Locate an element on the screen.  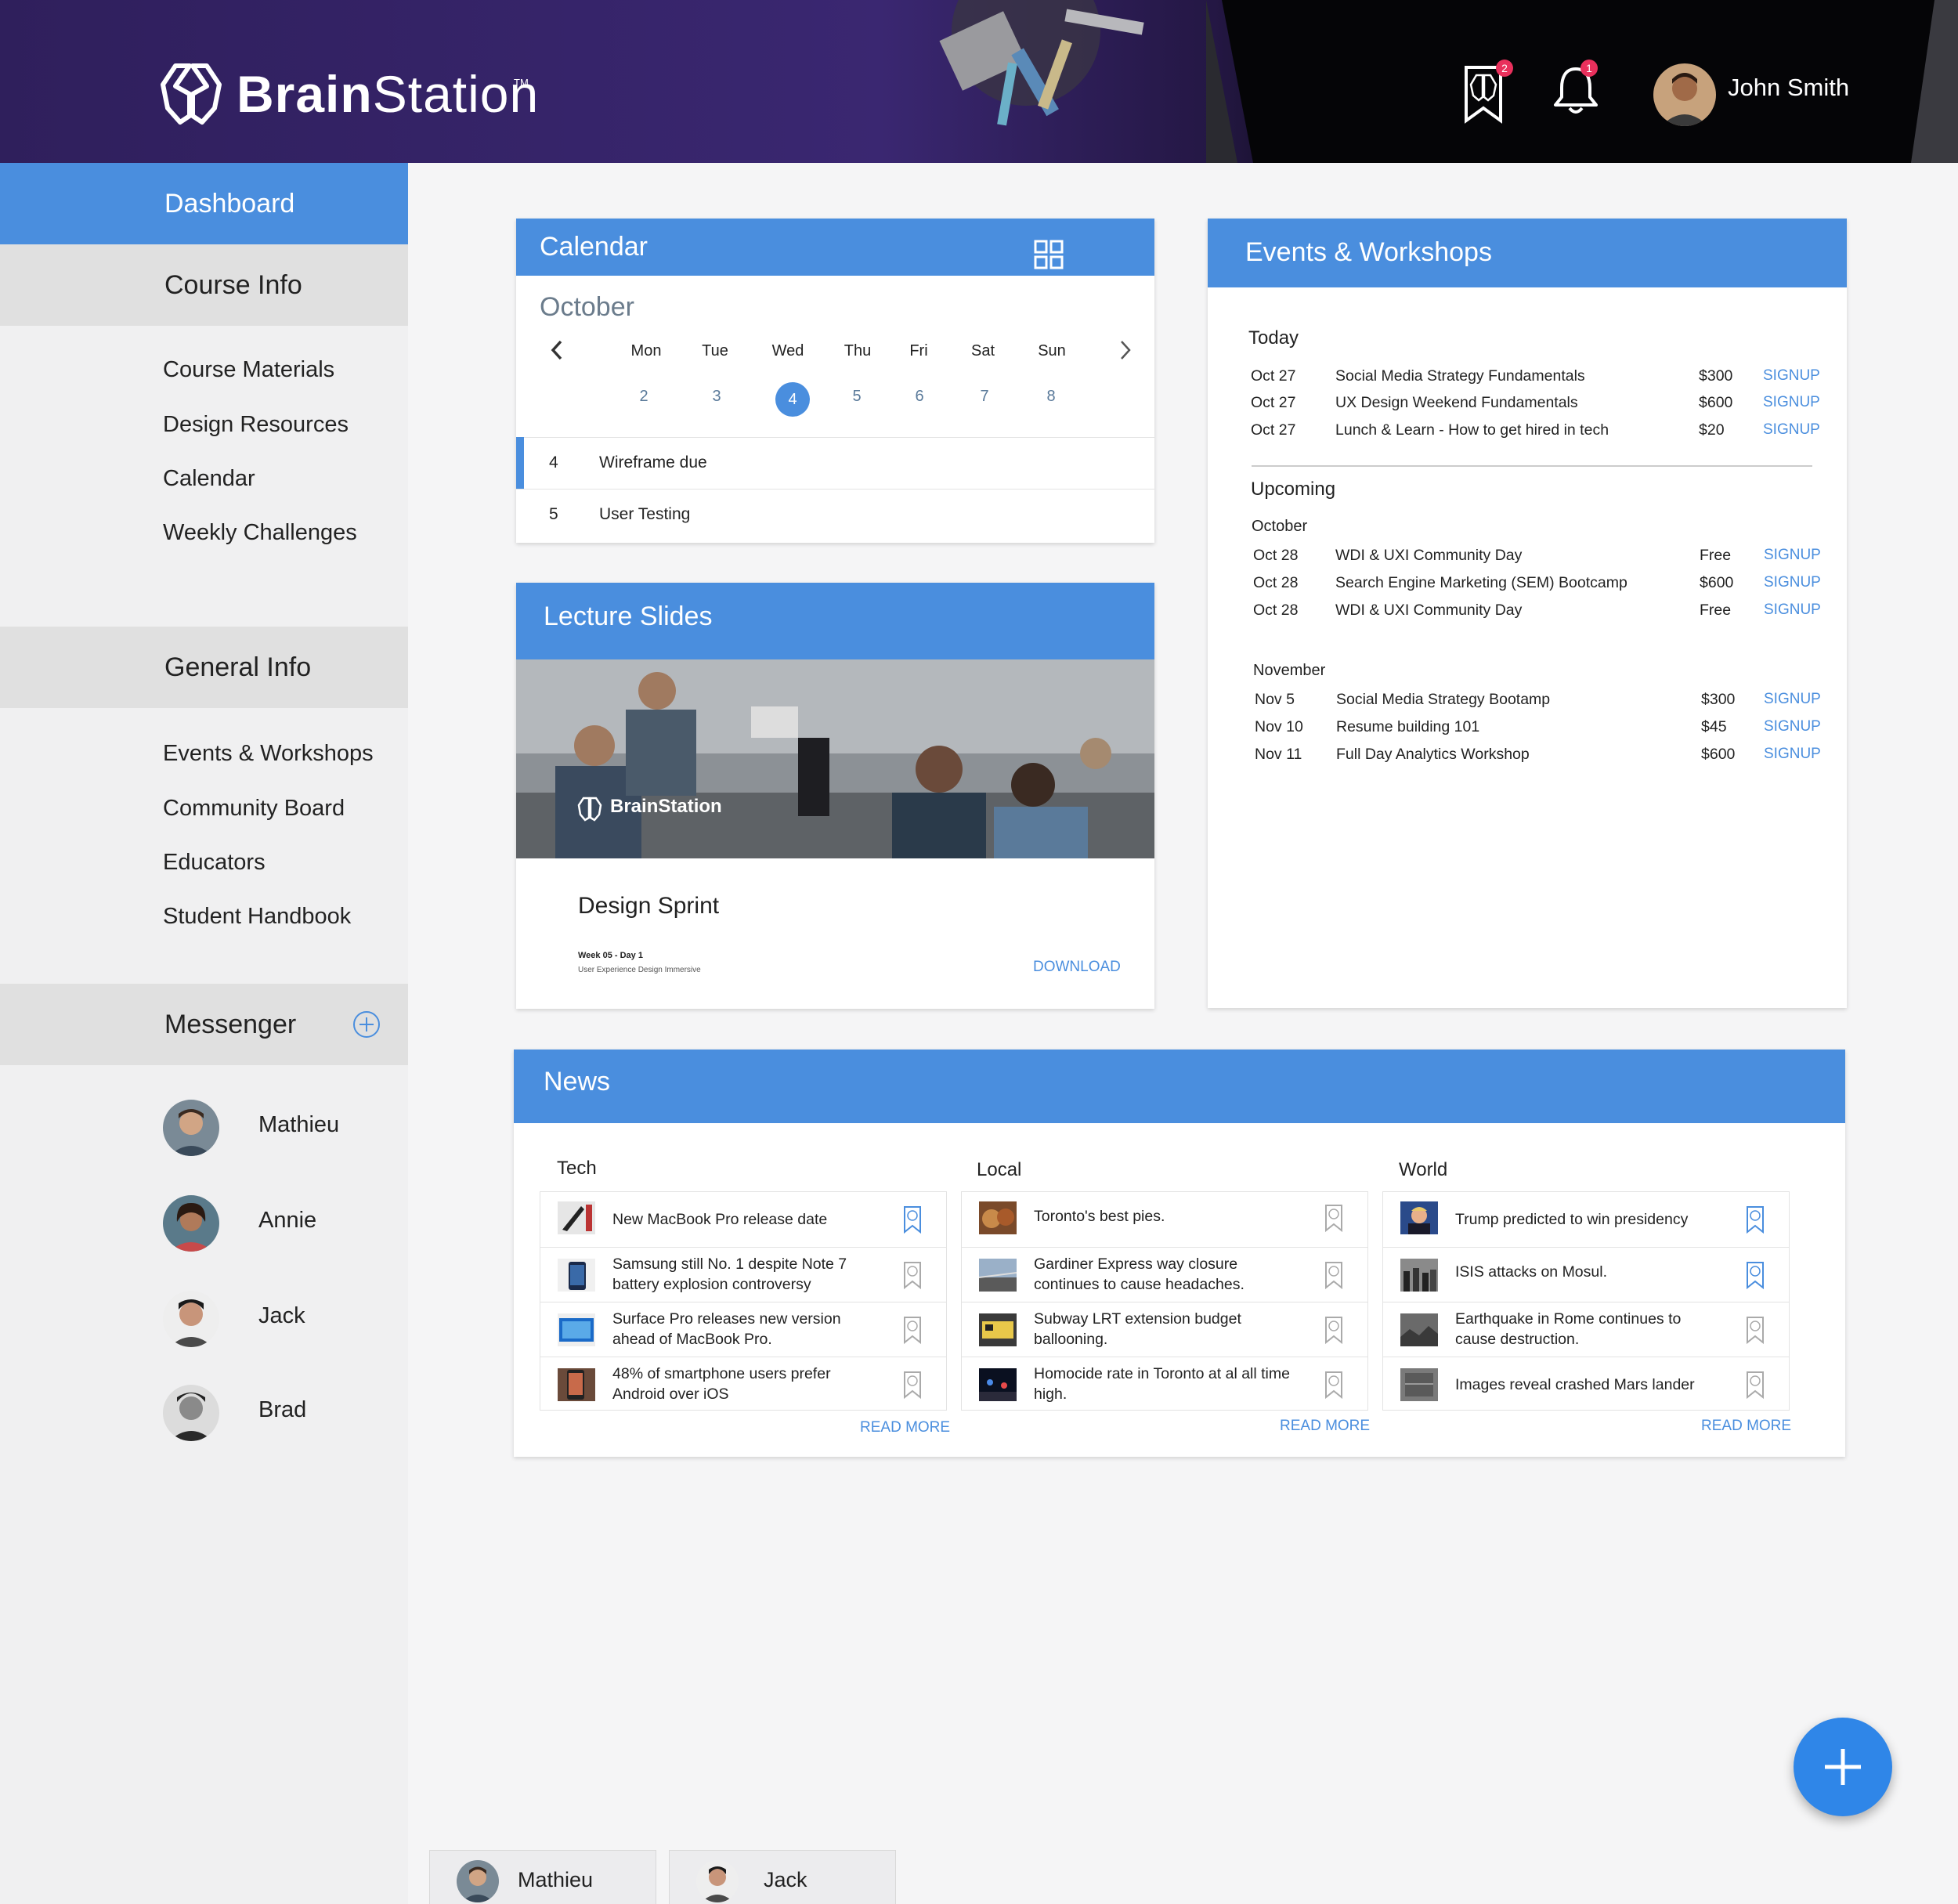
contact-annie: Annie is located at coordinates (276, 1224).